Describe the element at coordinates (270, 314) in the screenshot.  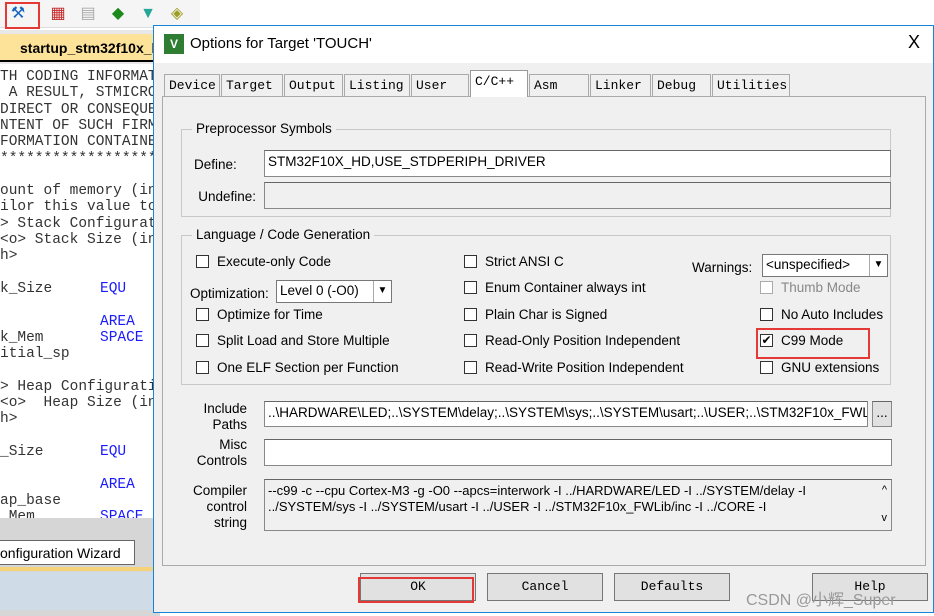
I see `checkbox-label: Optimize for Time` at that location.